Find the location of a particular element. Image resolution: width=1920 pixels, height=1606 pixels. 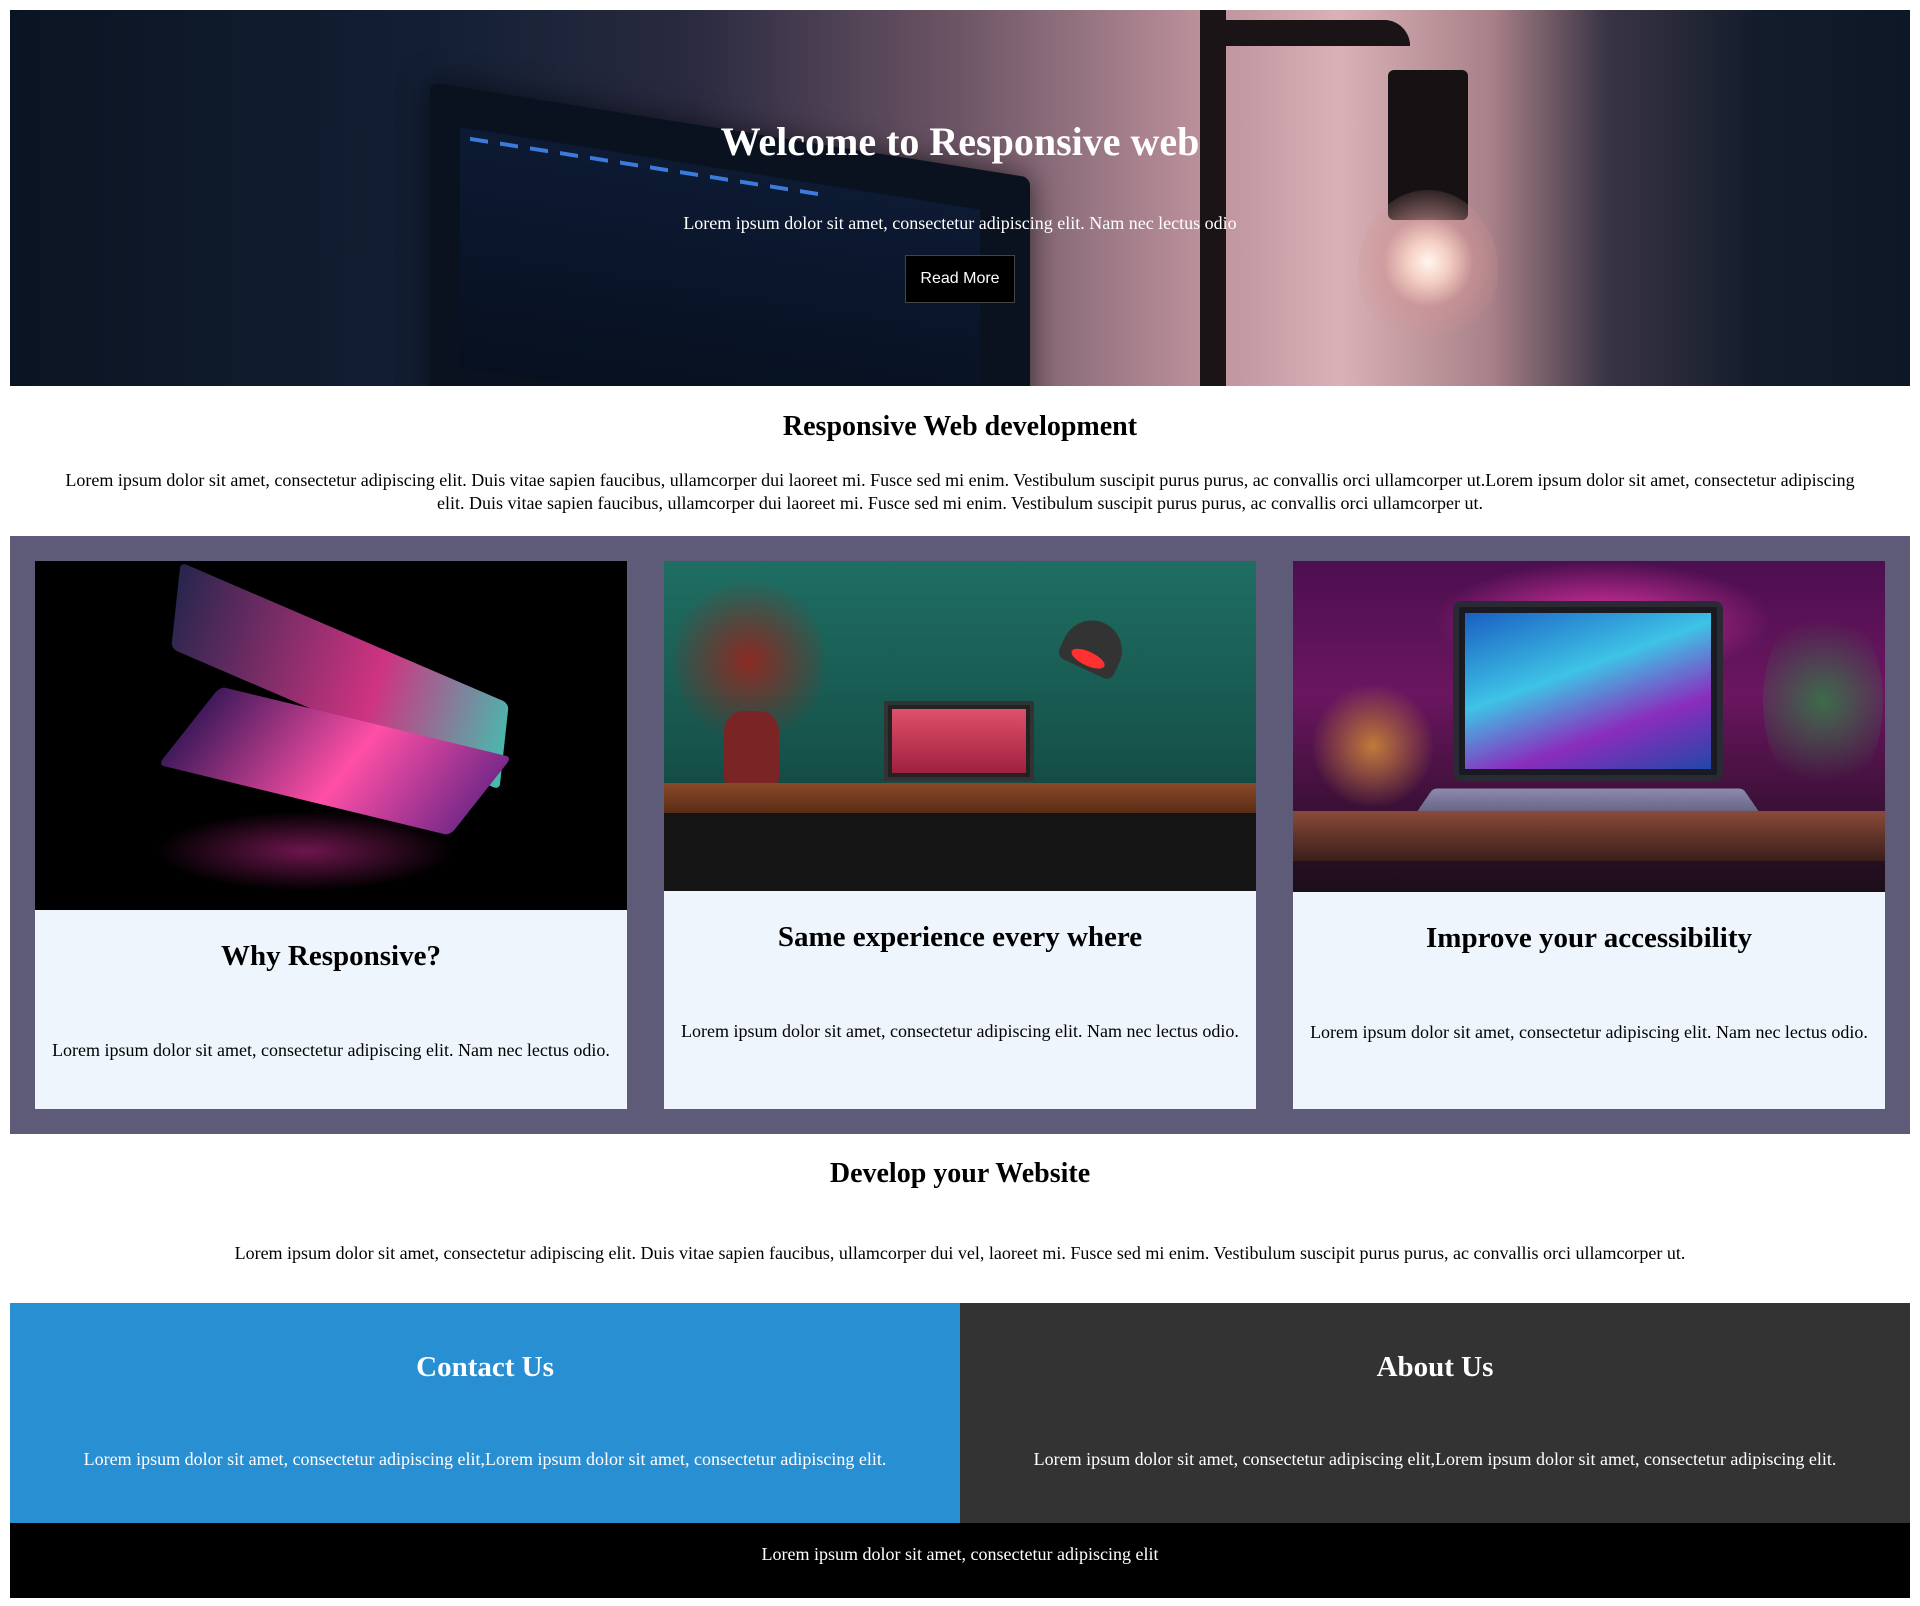

glowing-laptop-image is located at coordinates (331, 735).